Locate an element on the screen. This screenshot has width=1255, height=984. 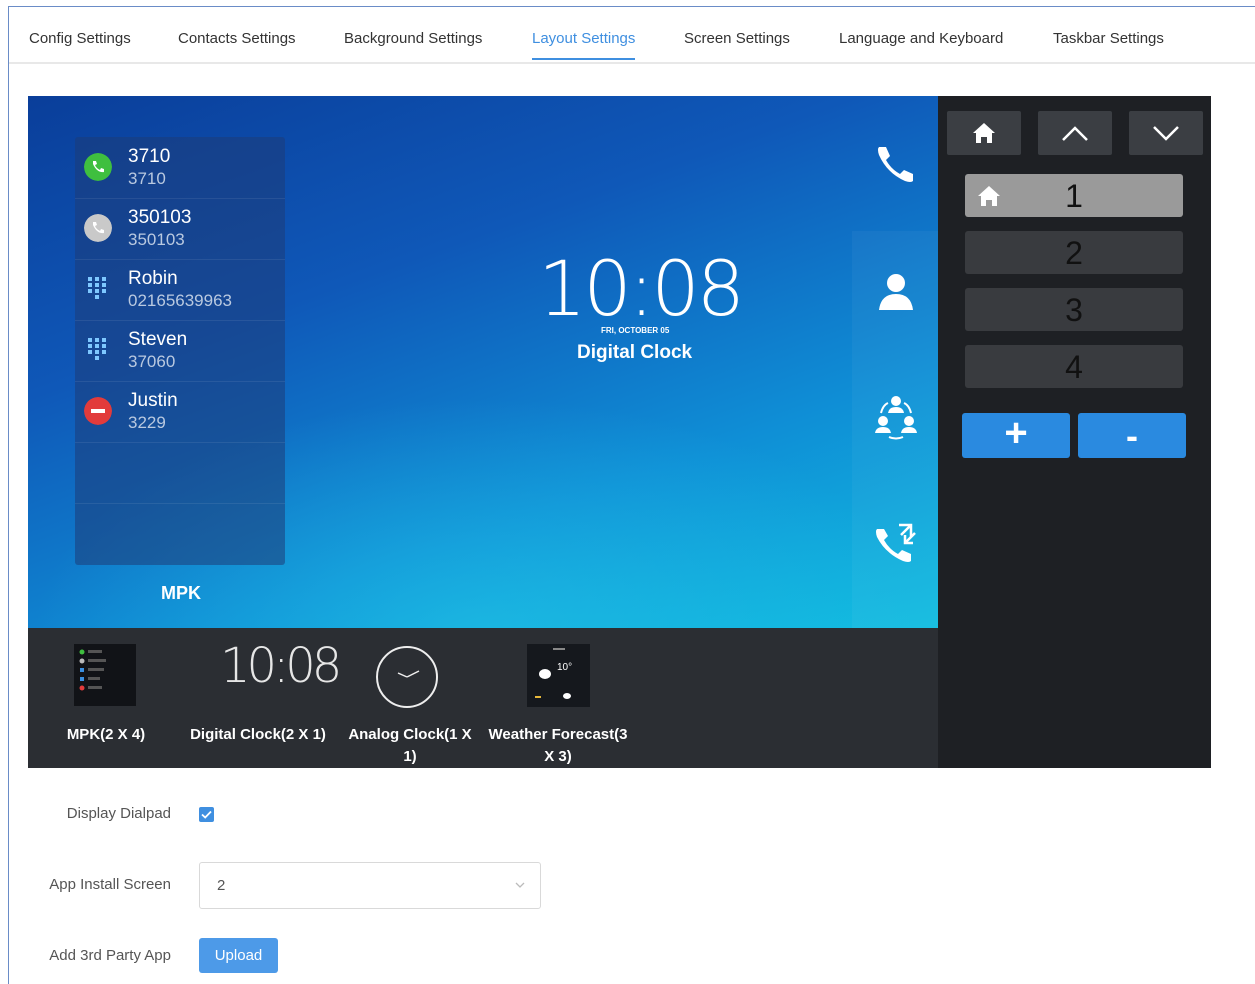
widget-label-mpk: MPK(2 X 4) is located at coordinates (106, 734).